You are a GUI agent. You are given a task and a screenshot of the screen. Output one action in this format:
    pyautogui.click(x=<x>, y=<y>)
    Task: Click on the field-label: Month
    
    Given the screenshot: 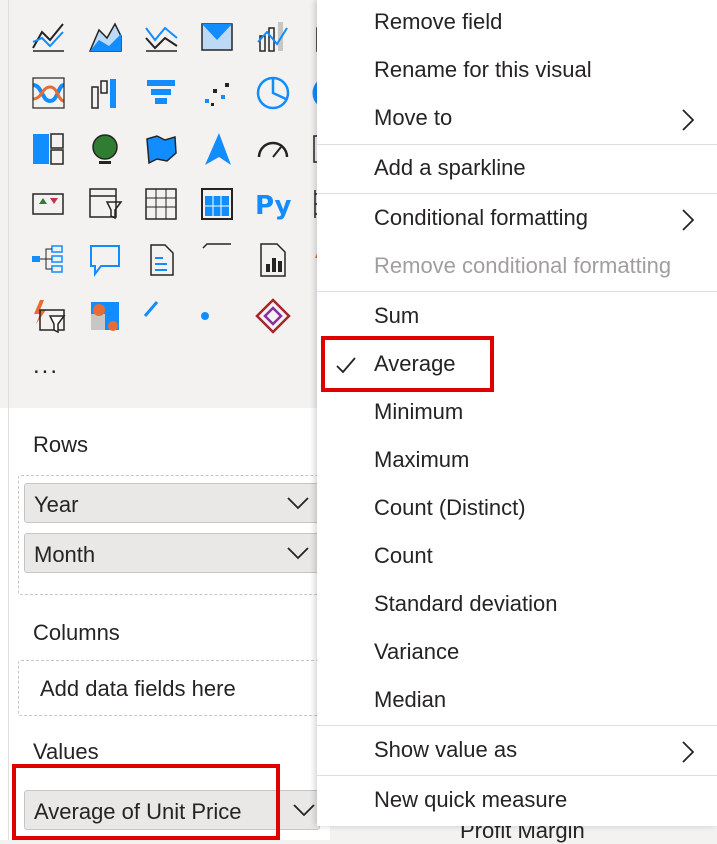 What is the action you would take?
    pyautogui.click(x=65, y=554)
    